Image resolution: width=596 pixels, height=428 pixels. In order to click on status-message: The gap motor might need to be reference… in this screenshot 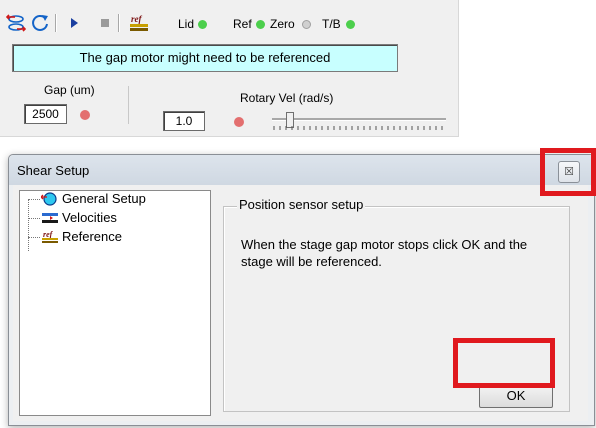, I will do `click(205, 58)`.